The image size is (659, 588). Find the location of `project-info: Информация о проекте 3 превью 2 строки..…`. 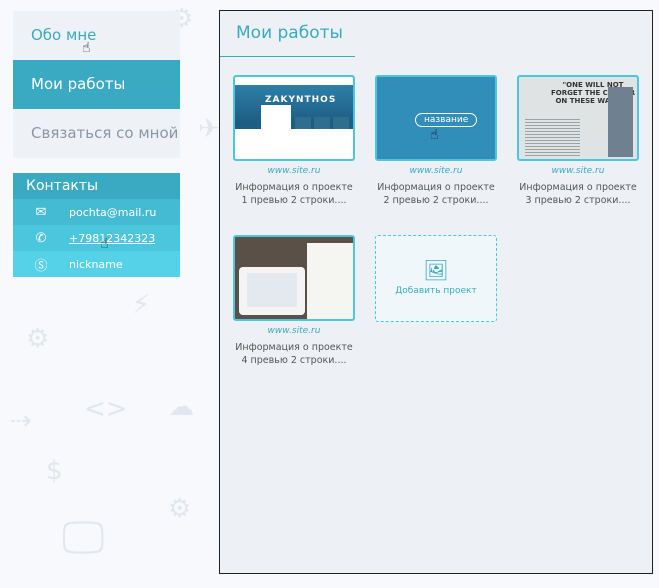

project-info: Информация о проекте 3 превью 2 строки..… is located at coordinates (578, 194).